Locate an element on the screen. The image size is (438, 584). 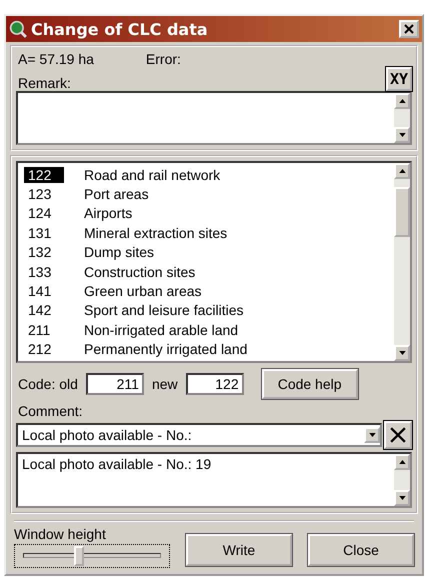
xy-button: XY is located at coordinates (399, 79).